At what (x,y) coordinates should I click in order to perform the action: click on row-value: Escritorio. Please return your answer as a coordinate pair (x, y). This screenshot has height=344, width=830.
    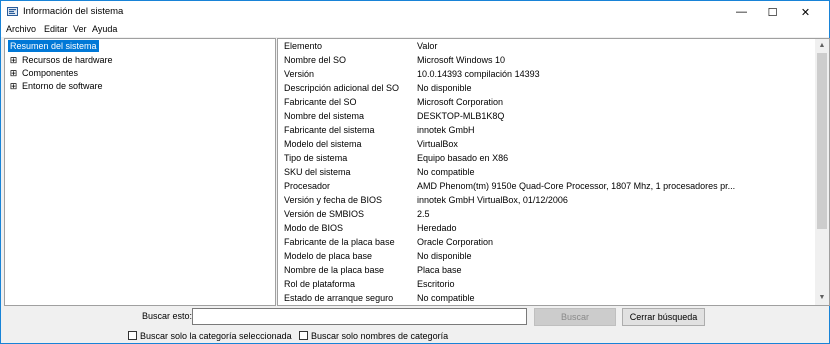
    Looking at the image, I should click on (436, 284).